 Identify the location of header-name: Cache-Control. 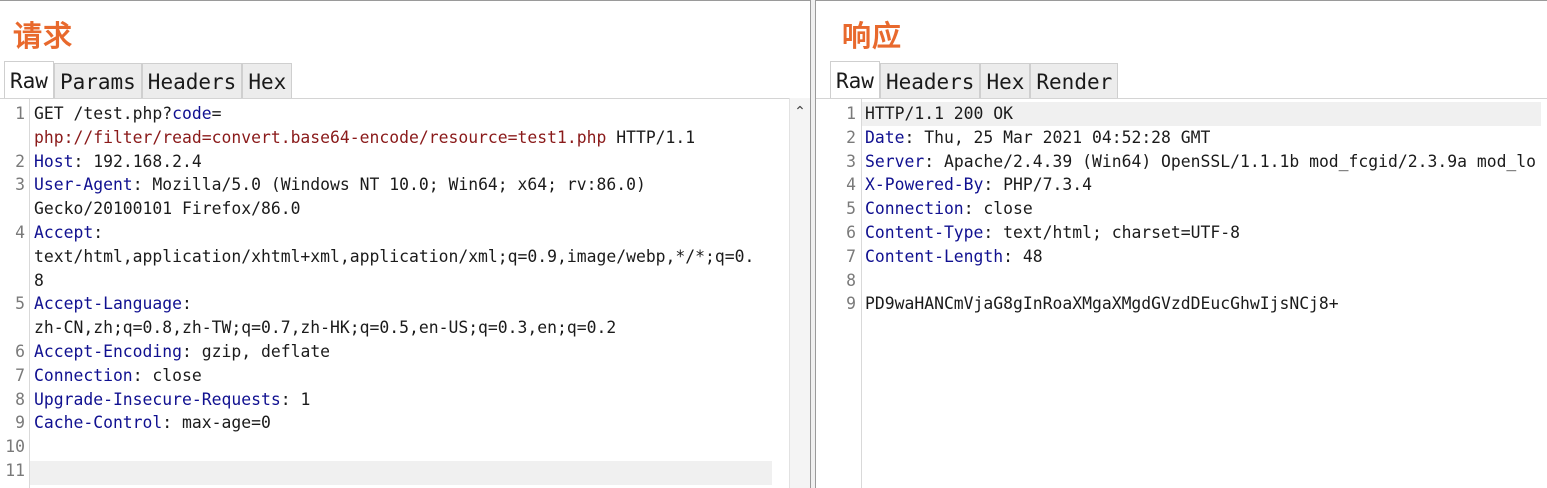
(98, 423).